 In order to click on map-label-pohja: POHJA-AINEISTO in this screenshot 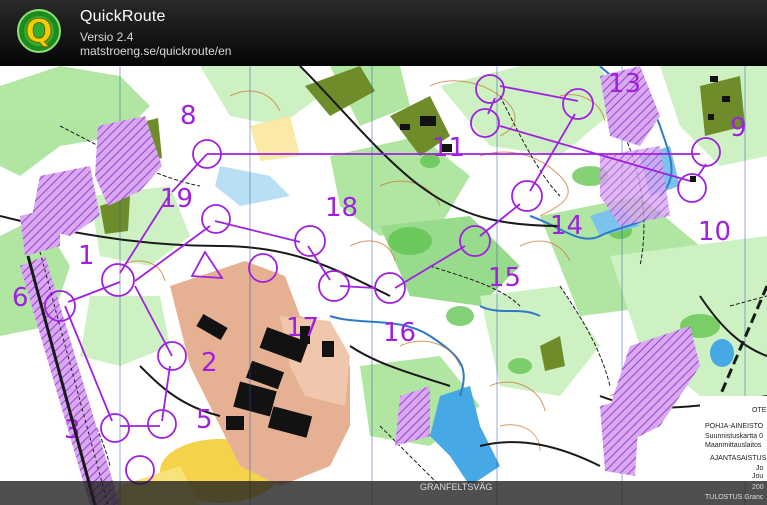, I will do `click(734, 426)`.